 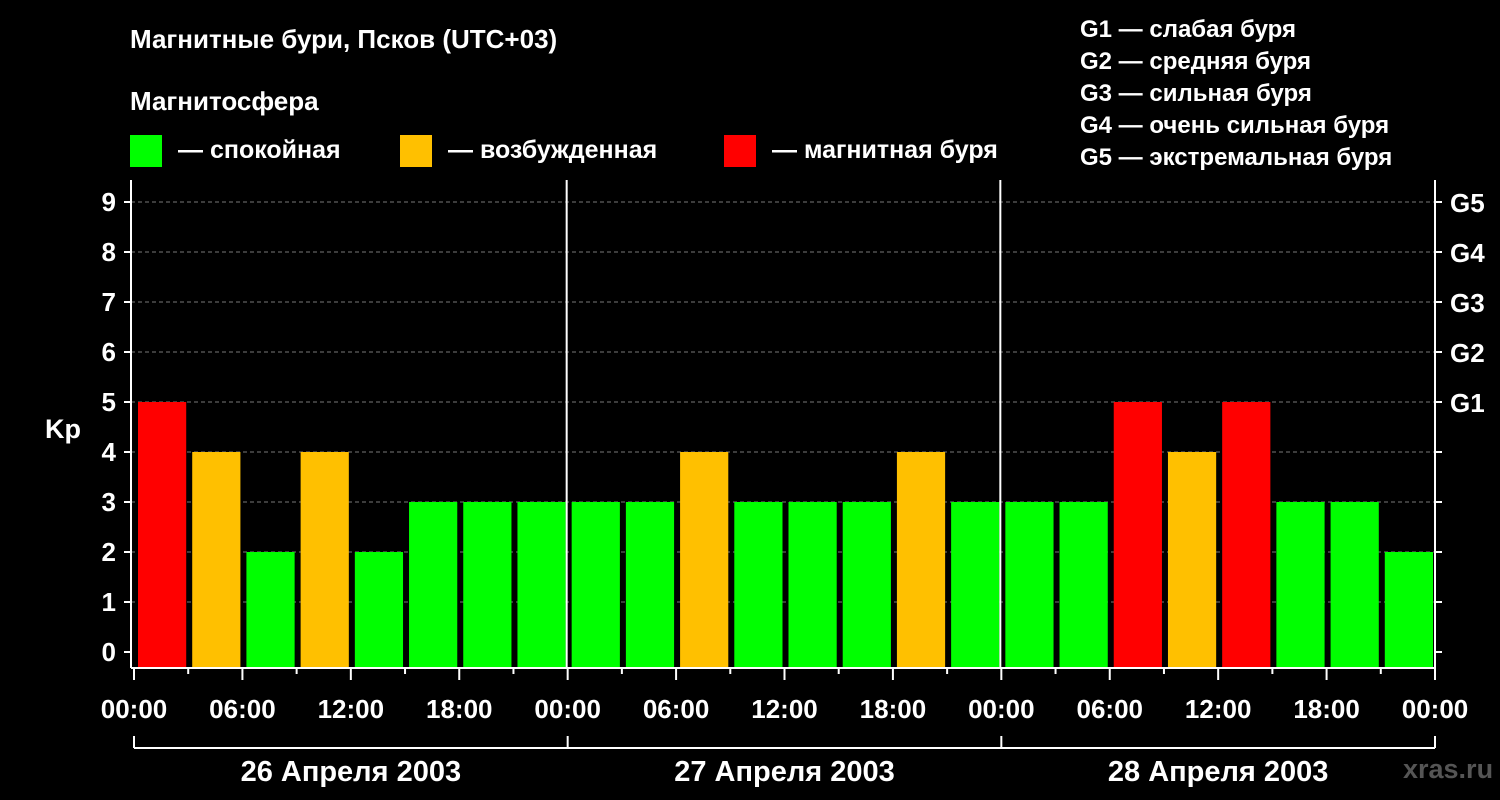 What do you see at coordinates (1448, 769) in the screenshot?
I see `watermark: xras.ru` at bounding box center [1448, 769].